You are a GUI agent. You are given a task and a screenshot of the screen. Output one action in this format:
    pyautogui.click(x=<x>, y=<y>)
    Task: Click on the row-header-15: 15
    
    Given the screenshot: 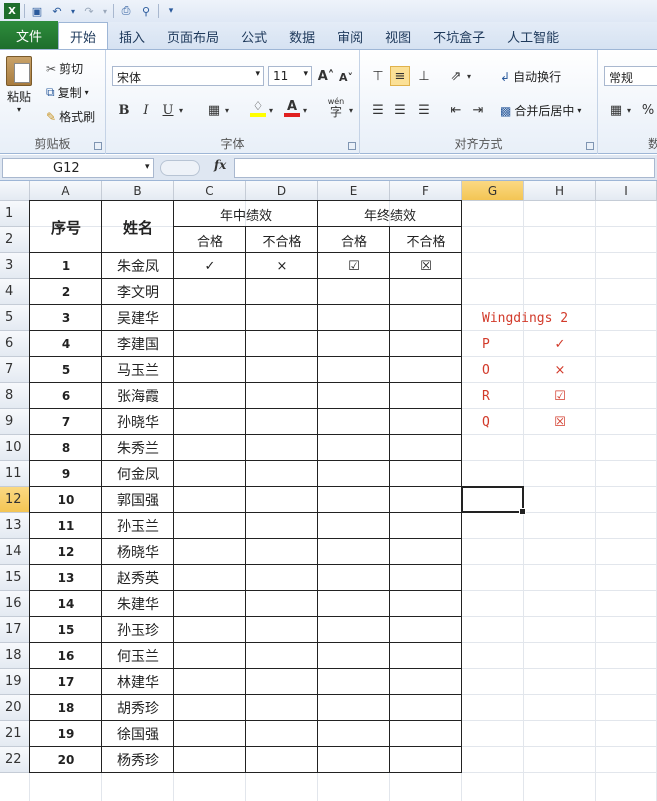 What is the action you would take?
    pyautogui.click(x=15, y=578)
    